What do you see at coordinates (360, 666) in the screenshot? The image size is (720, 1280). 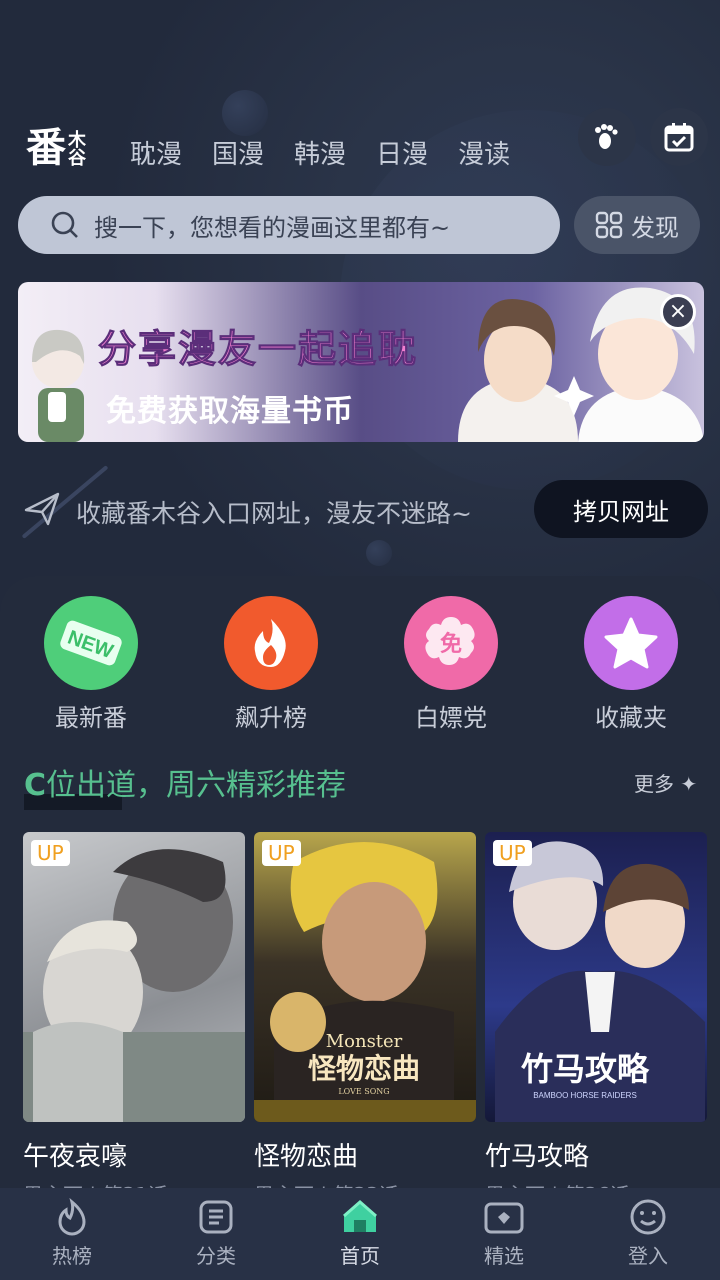 I see `quick-categories: NEW 最新番 飙升榜 免 白嫖党 收藏夹` at bounding box center [360, 666].